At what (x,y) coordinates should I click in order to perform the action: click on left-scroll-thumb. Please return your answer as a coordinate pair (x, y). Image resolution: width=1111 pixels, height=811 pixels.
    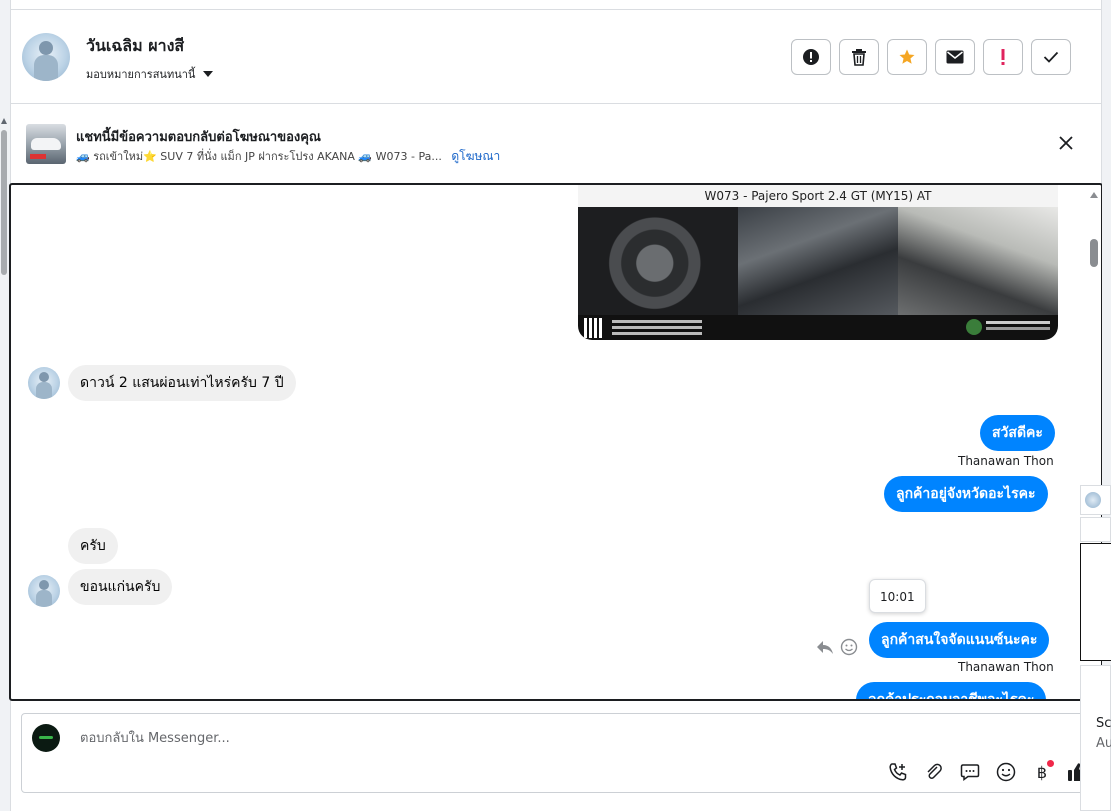
    Looking at the image, I should click on (4, 202).